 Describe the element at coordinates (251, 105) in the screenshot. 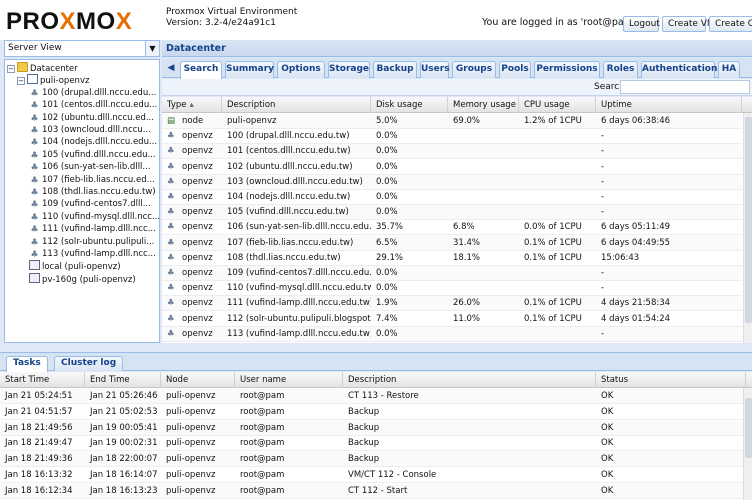

I see `column-header-label: Description` at that location.